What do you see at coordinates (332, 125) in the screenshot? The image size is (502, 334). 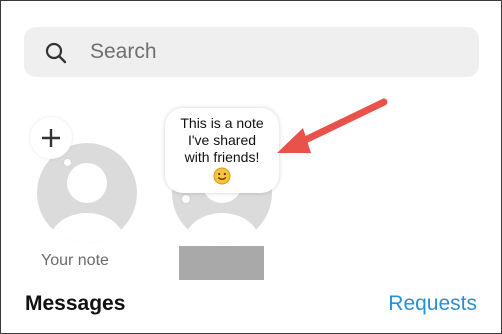 I see `annotation-arrow-icon` at bounding box center [332, 125].